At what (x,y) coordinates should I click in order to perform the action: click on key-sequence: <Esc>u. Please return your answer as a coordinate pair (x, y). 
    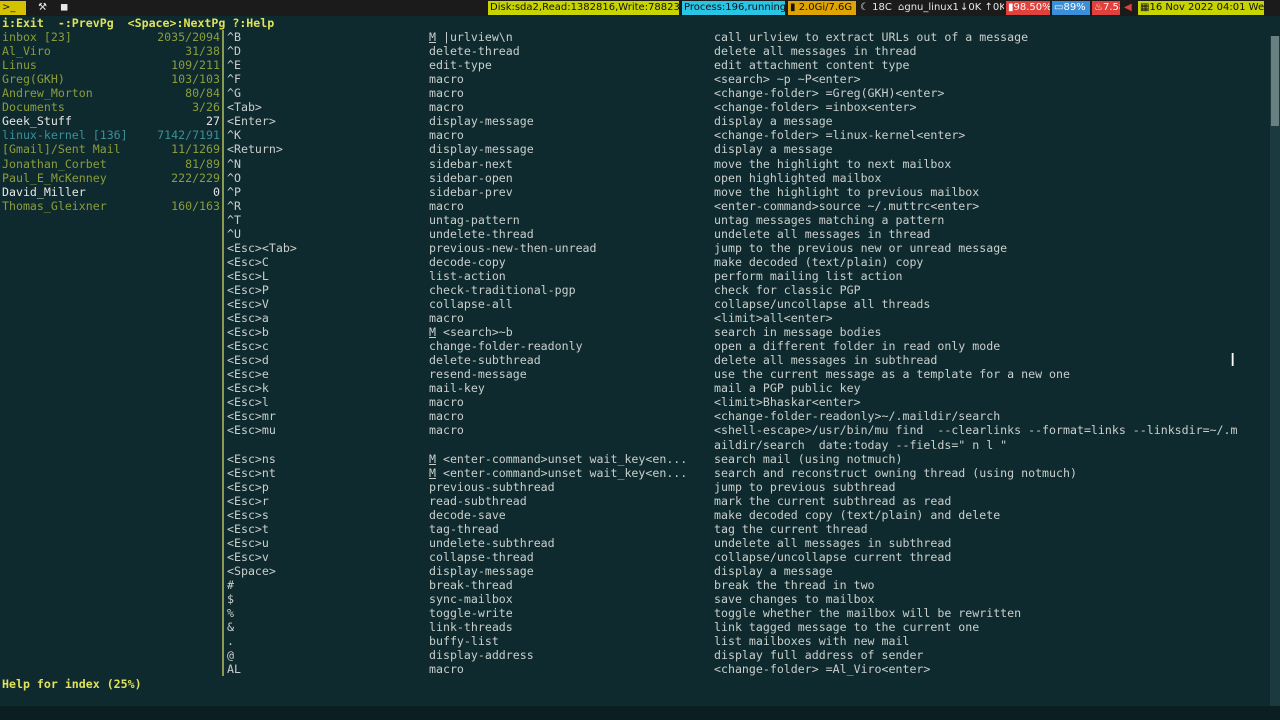
    Looking at the image, I should click on (248, 542).